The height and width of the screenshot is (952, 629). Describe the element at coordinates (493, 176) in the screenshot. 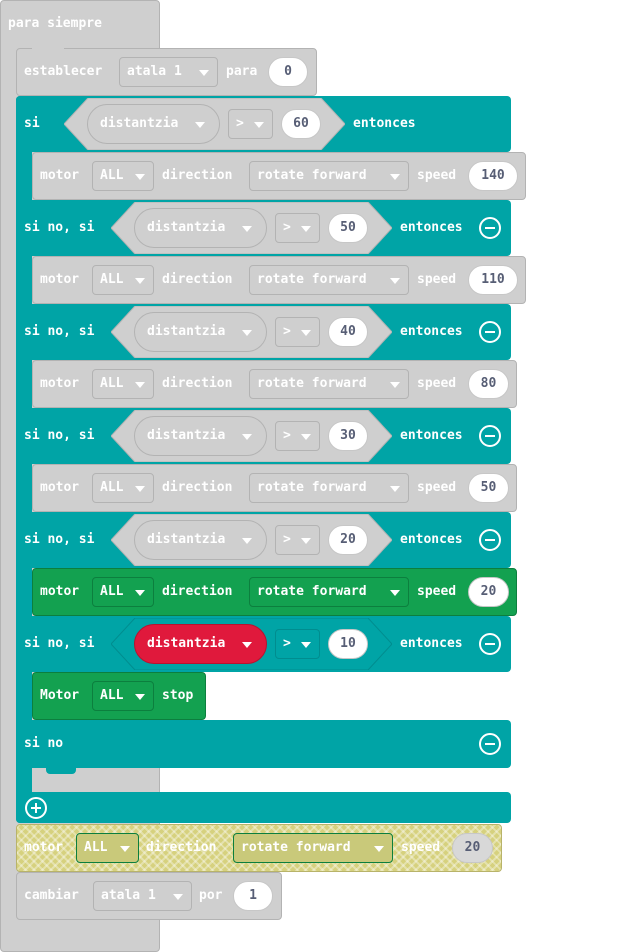

I see `speed-input: 140` at that location.